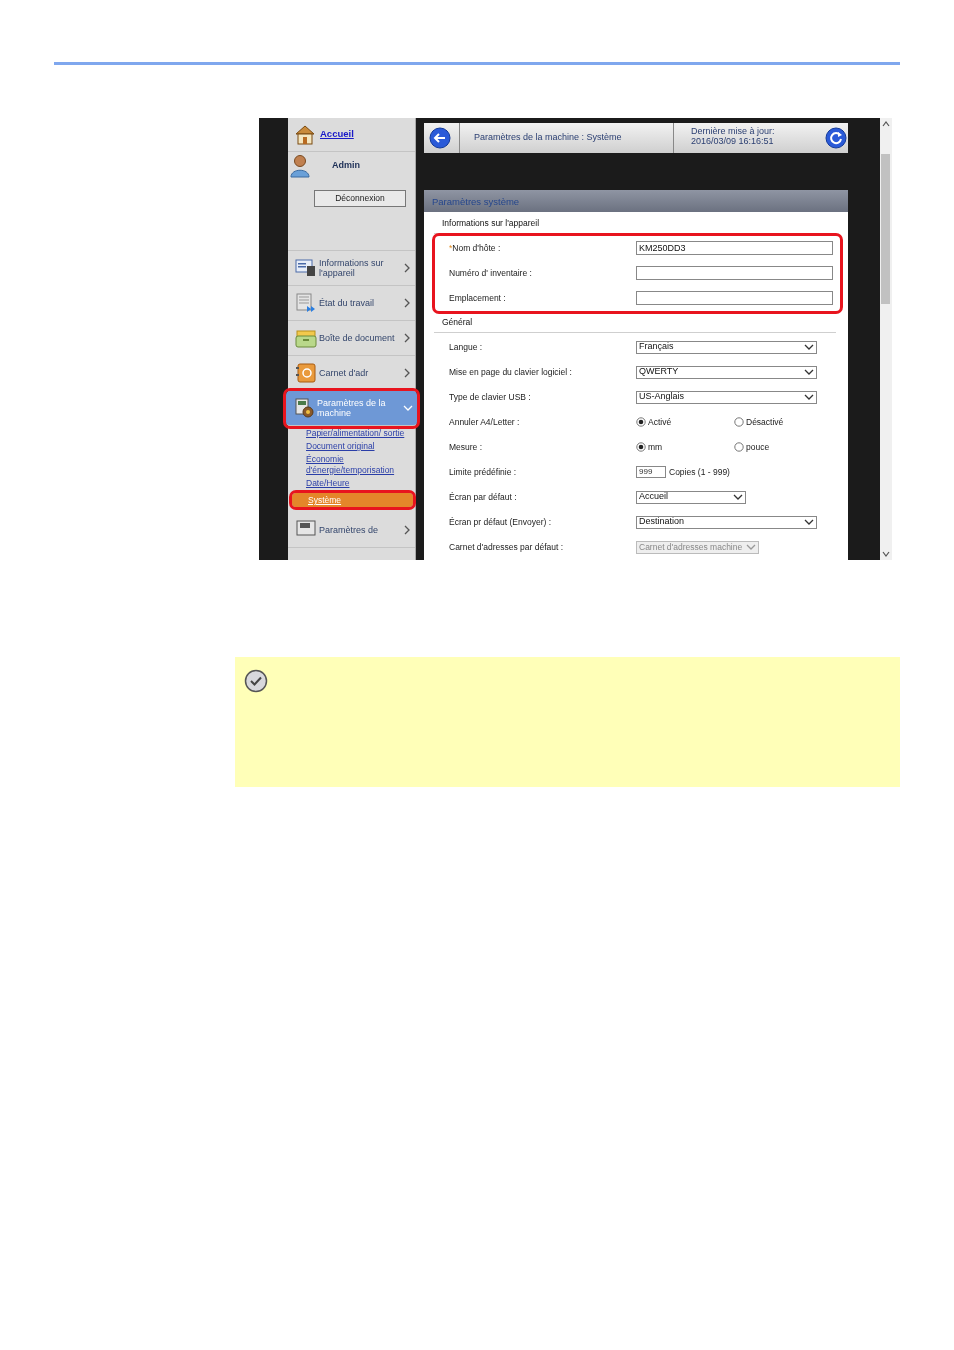 The image size is (954, 1350). What do you see at coordinates (346, 165) in the screenshot?
I see `user-name: Admin` at bounding box center [346, 165].